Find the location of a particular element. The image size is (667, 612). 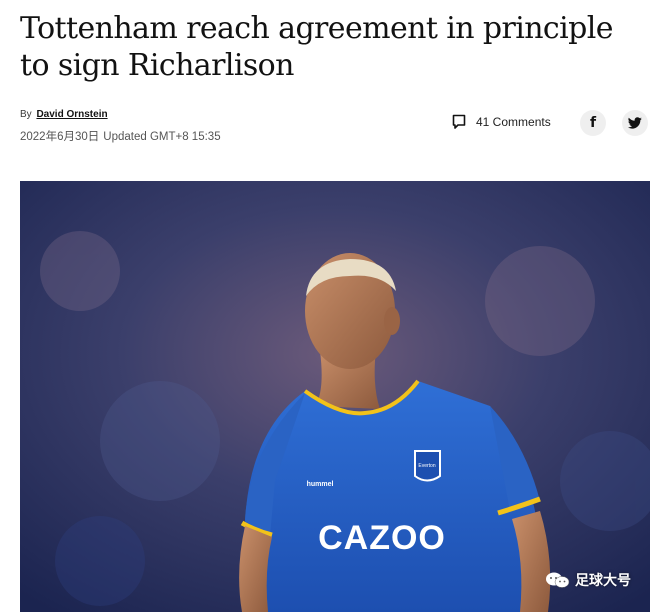

watermark: 足球大号 is located at coordinates (588, 580).